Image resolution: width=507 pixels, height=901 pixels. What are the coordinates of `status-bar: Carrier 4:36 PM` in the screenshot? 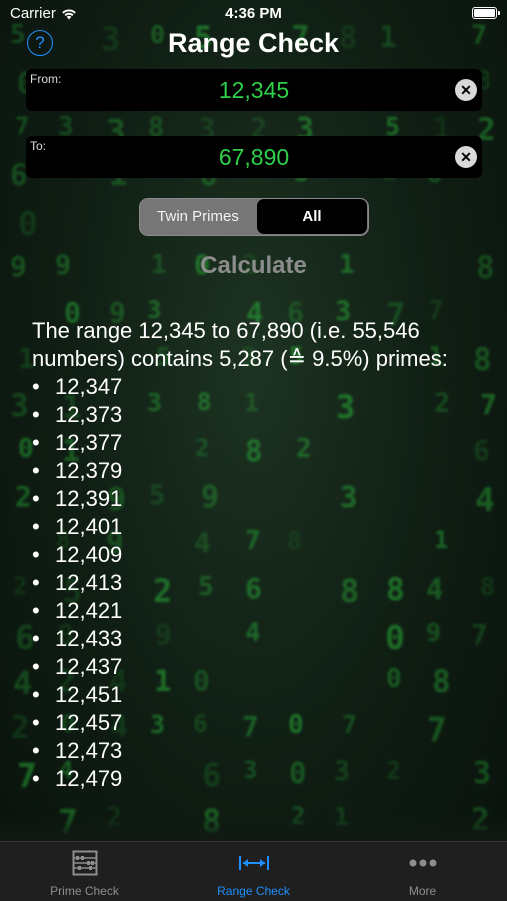 It's located at (253, 14).